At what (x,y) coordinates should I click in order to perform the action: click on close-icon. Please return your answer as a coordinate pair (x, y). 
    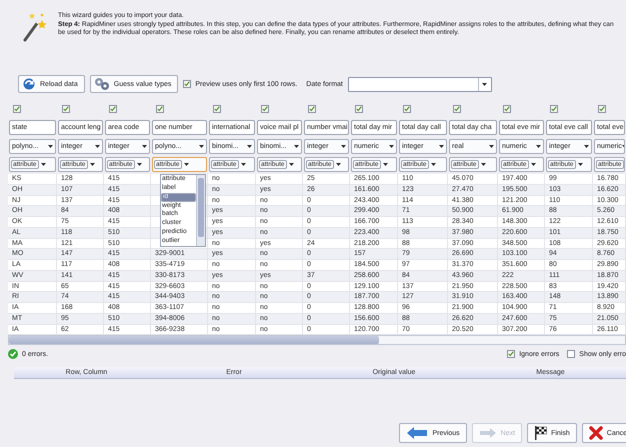
    Looking at the image, I should click on (595, 433).